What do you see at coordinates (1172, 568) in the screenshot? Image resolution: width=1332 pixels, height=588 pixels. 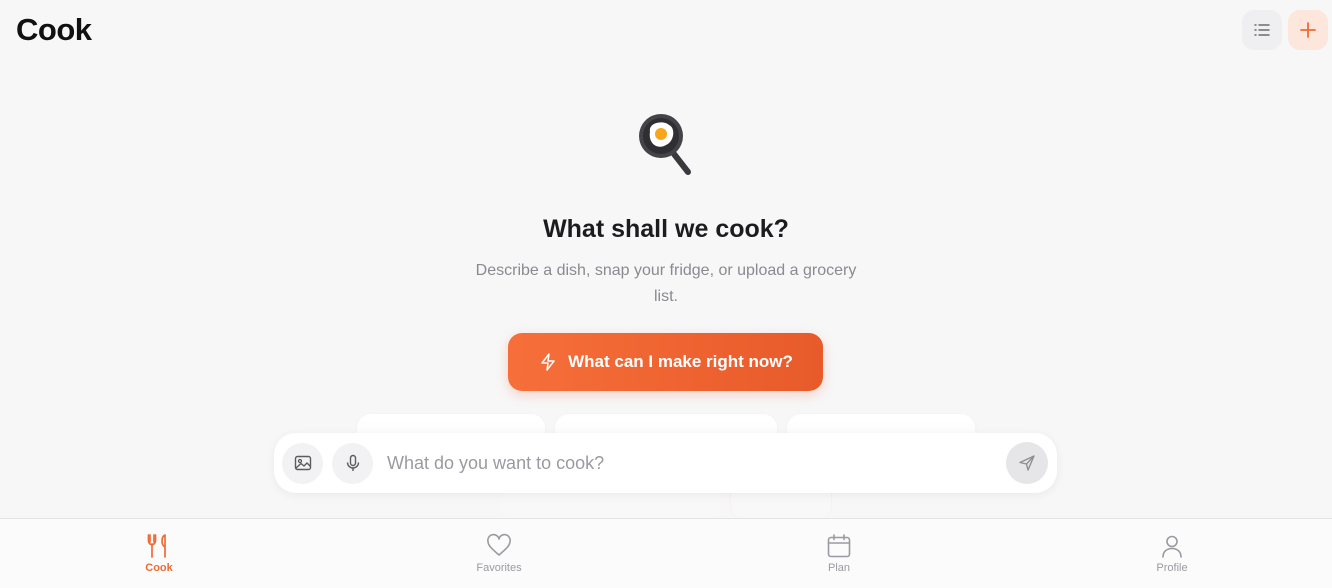 I see `tab-profile-label: Profile` at bounding box center [1172, 568].